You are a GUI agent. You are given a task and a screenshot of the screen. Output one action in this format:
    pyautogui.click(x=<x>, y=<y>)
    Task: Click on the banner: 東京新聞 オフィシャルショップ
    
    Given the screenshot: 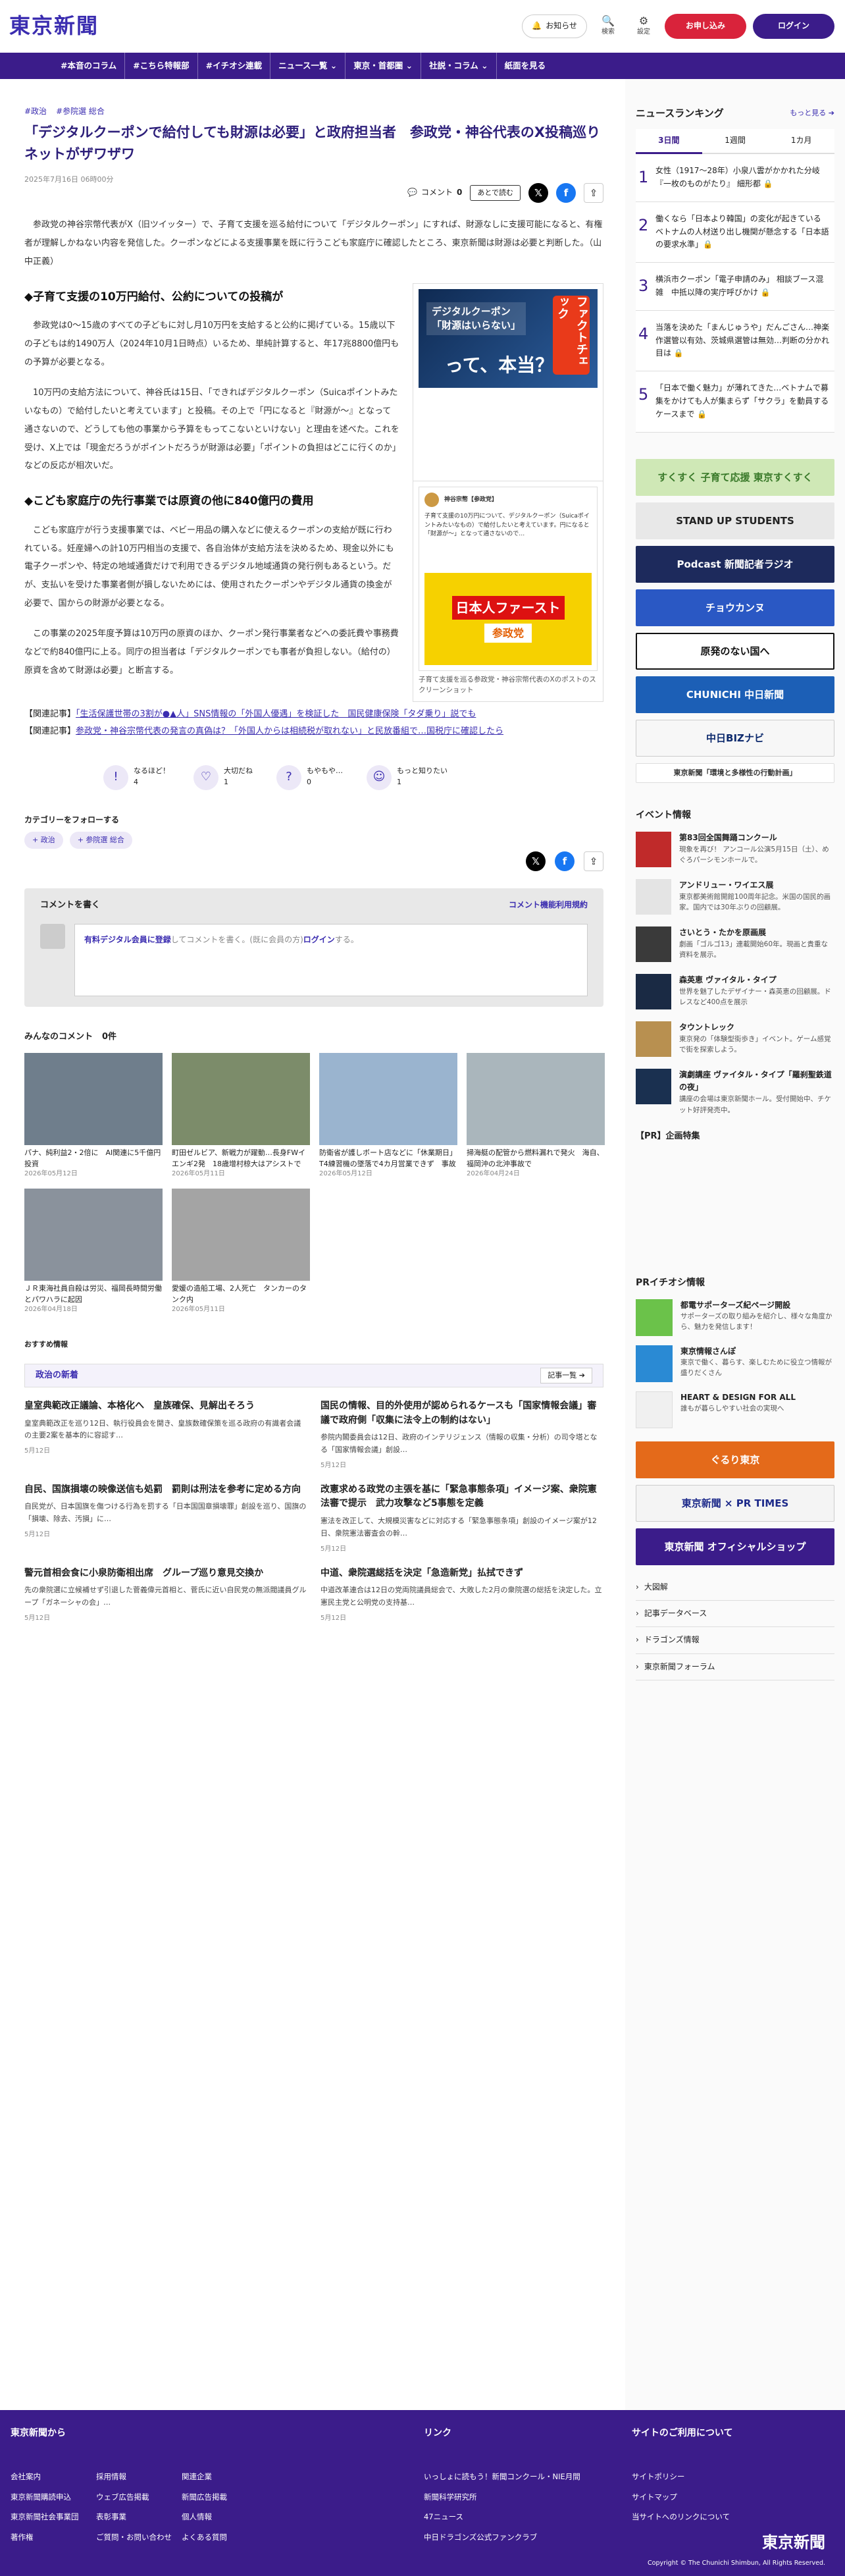 What is the action you would take?
    pyautogui.click(x=735, y=1547)
    